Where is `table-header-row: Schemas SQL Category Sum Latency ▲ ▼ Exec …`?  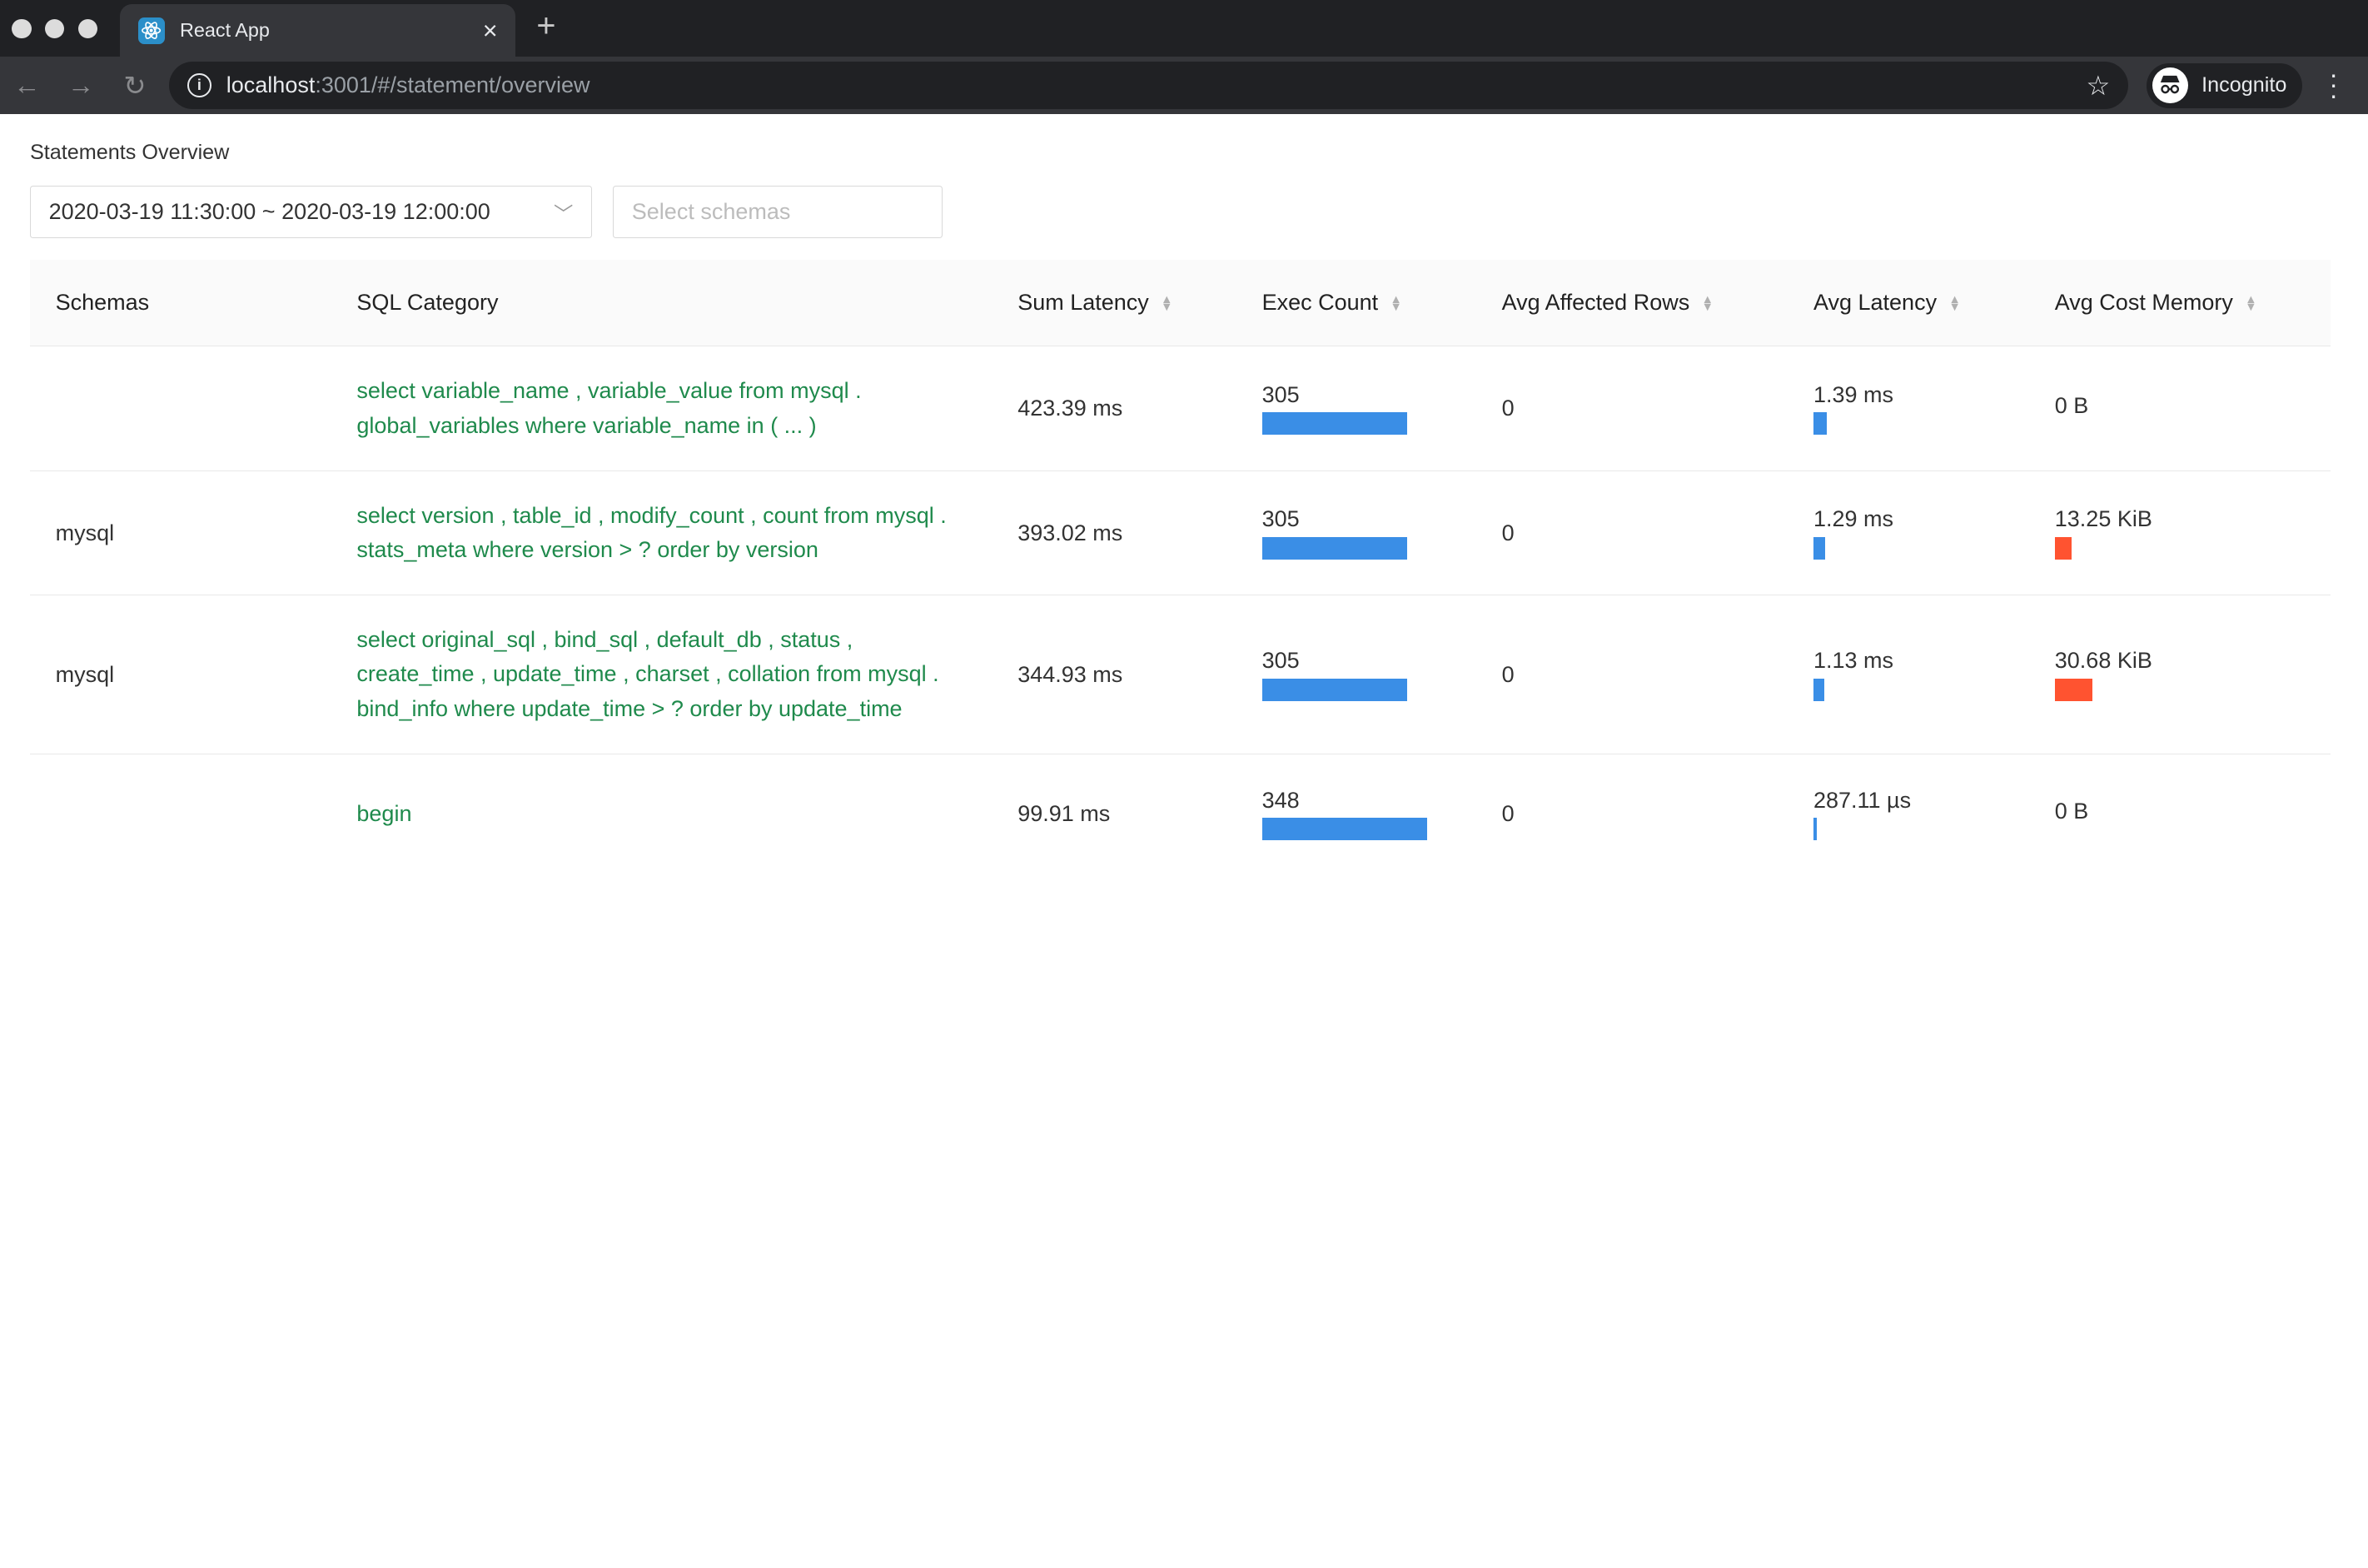 table-header-row: Schemas SQL Category Sum Latency ▲ ▼ Exec … is located at coordinates (1180, 303).